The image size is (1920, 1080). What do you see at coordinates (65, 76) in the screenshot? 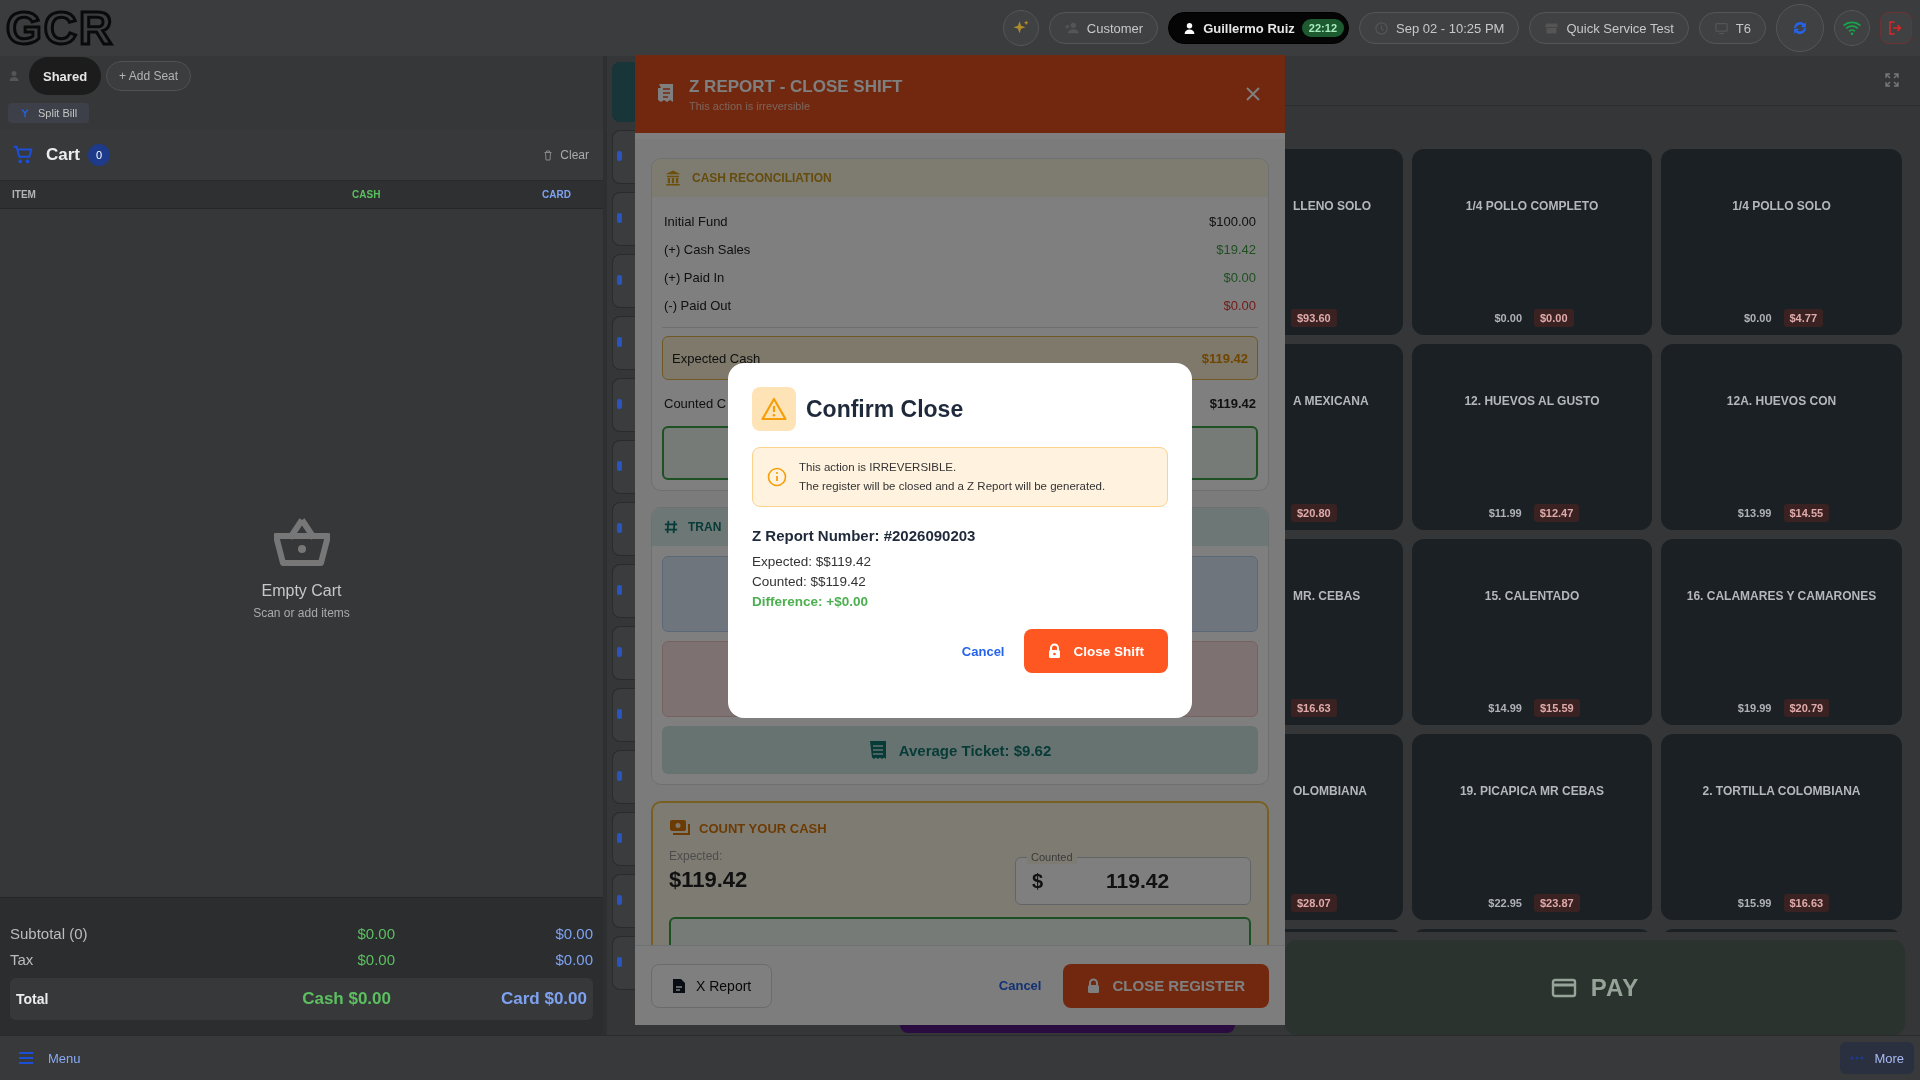
I see `seat-tab: Shared` at bounding box center [65, 76].